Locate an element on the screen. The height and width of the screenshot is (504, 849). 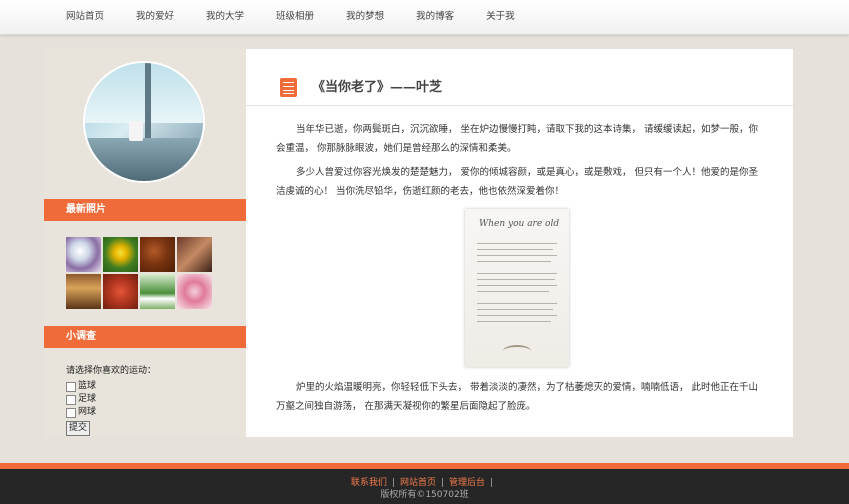
article-title: 《当你老了》——叶芝 is located at coordinates (377, 87).